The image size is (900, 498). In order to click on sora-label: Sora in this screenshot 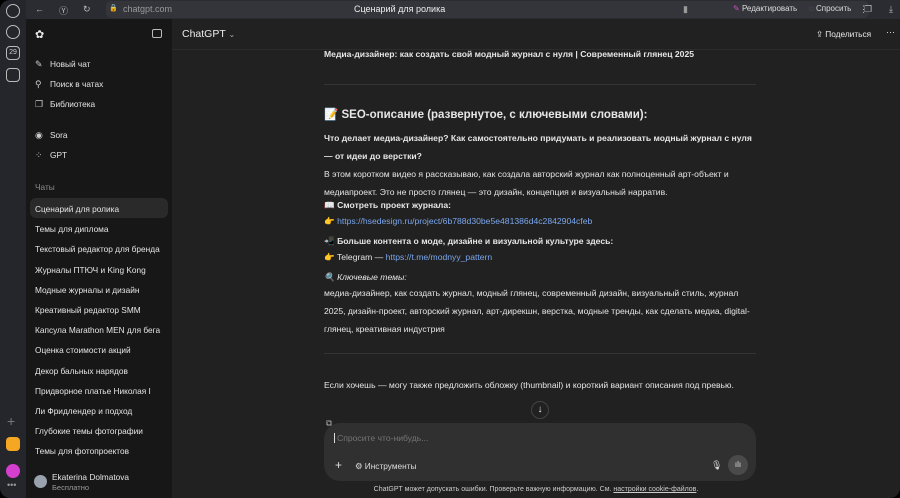, I will do `click(59, 135)`.